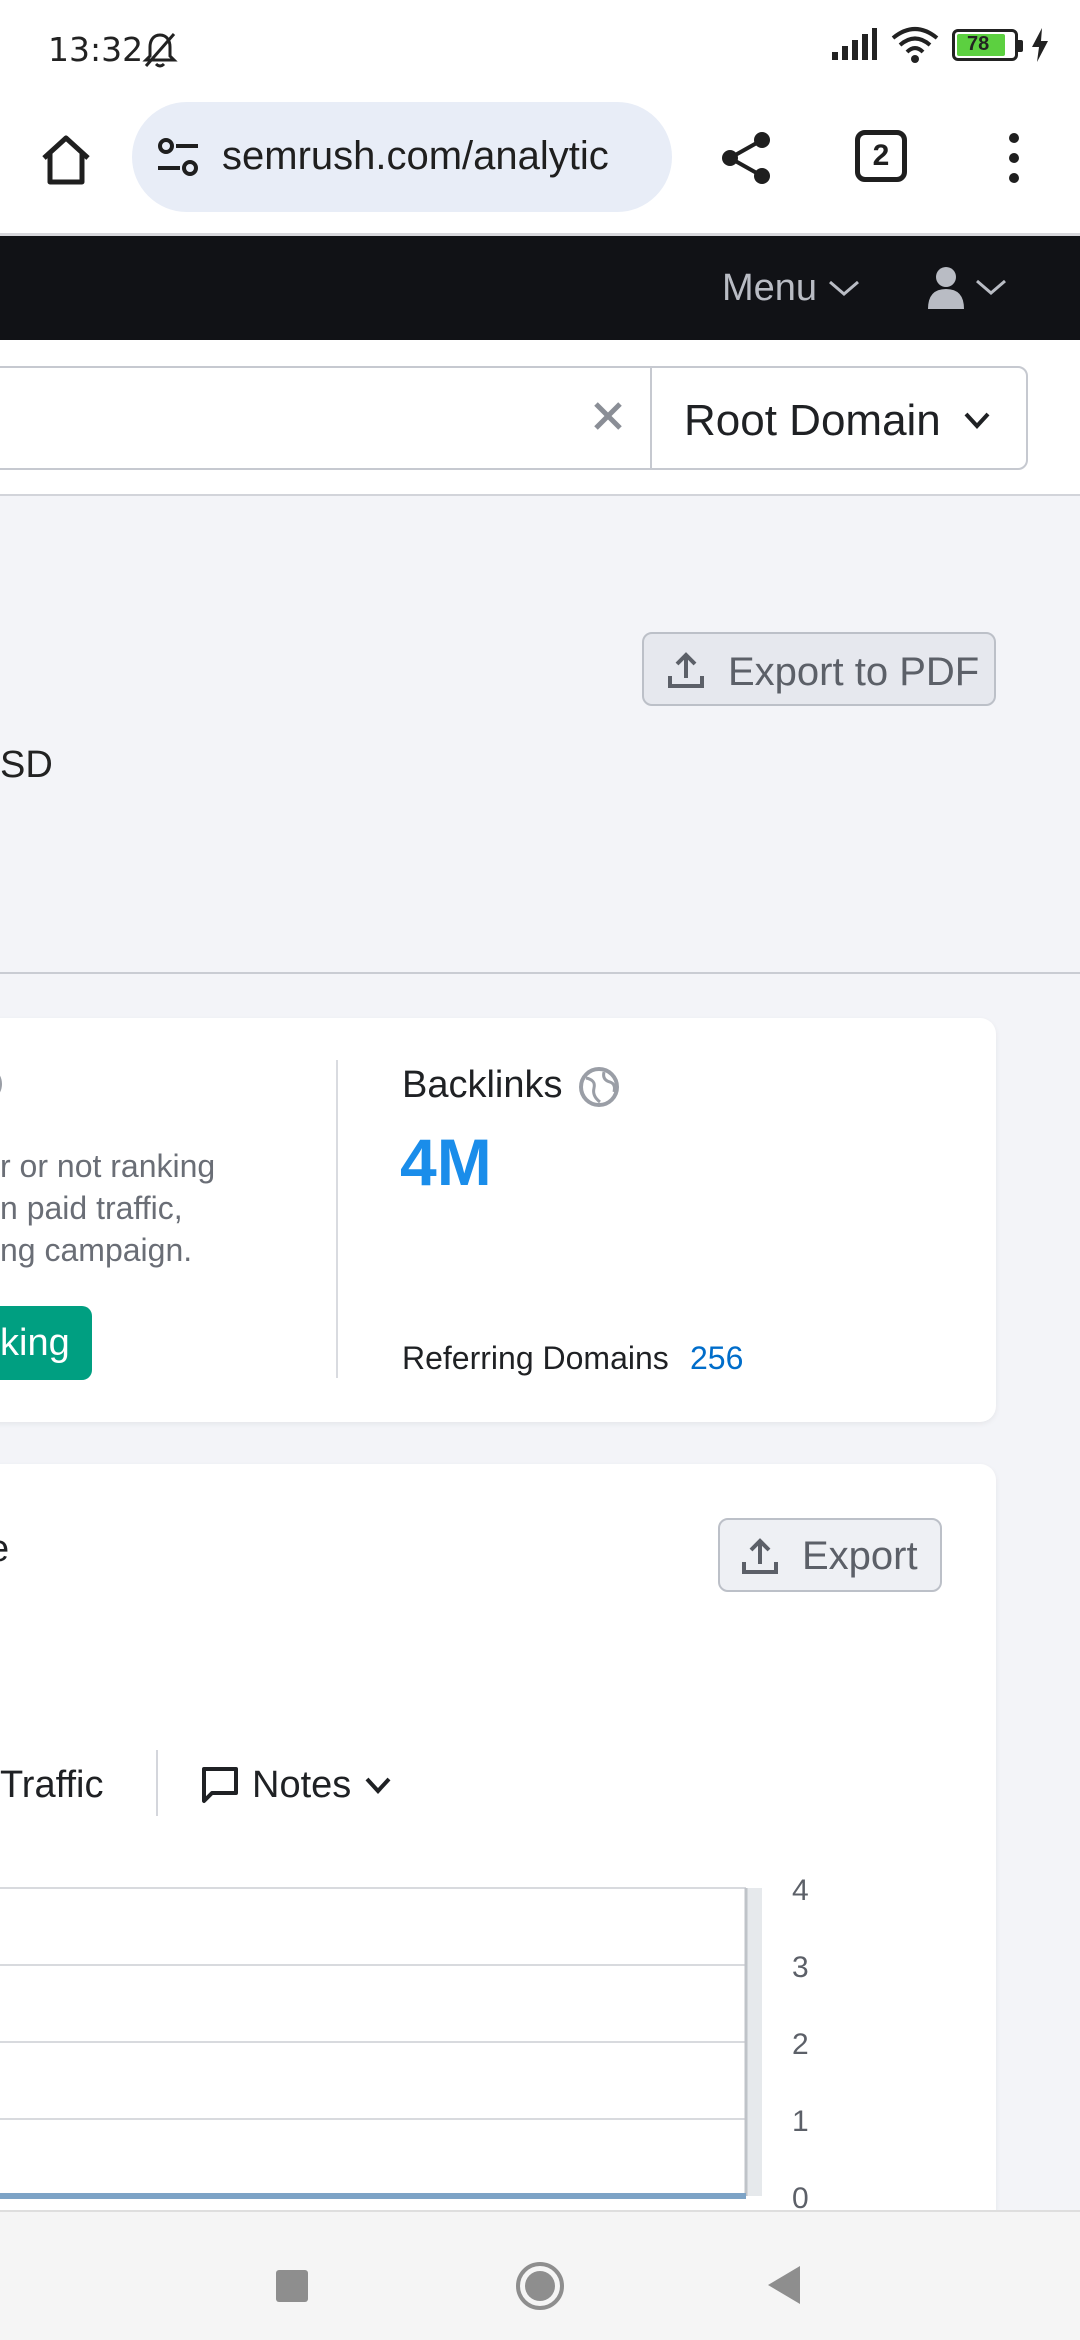  I want to click on notes-label: Notes, so click(302, 1784).